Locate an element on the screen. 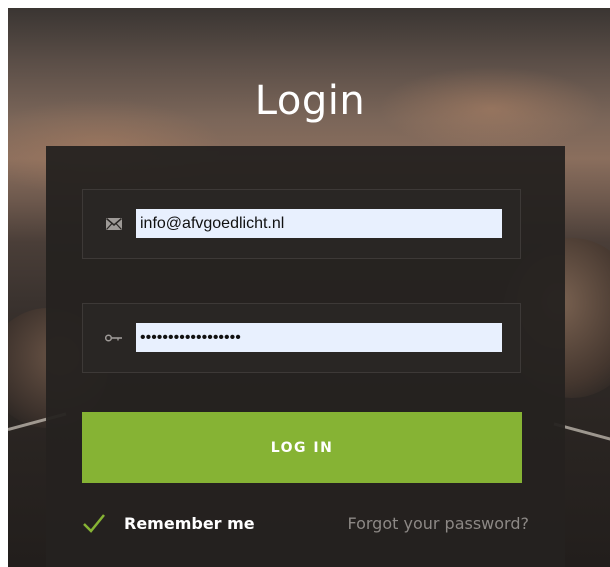 Image resolution: width=610 pixels, height=567 pixels. email-input is located at coordinates (319, 223).